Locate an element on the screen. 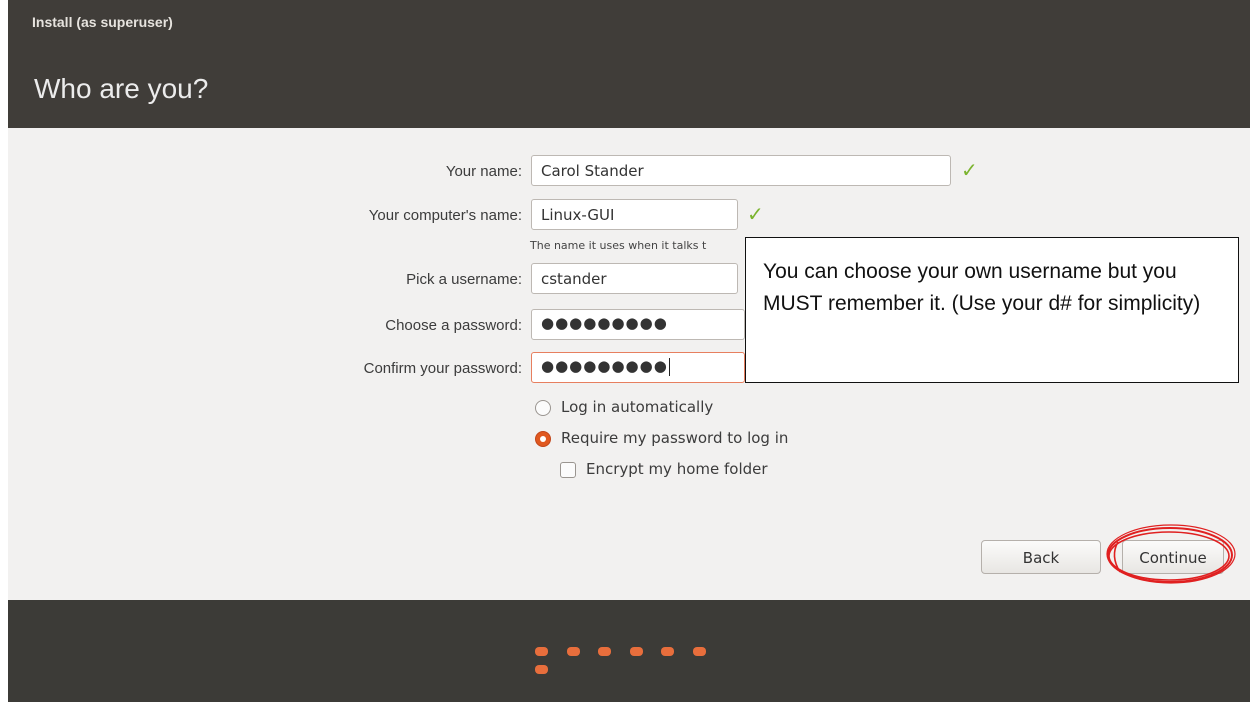 The image size is (1256, 702). computer-name-label: Your computer's name: is located at coordinates (445, 215).